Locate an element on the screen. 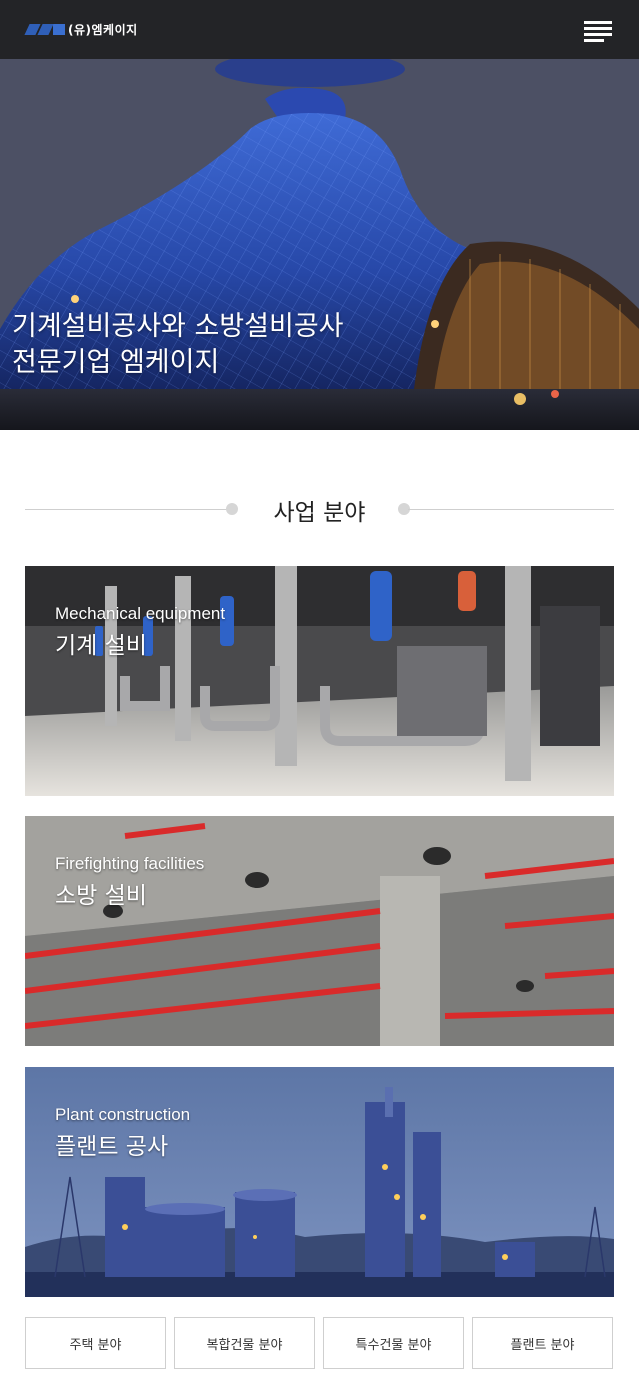 This screenshot has height=1387, width=639. site-logo: (유)엠케이지 is located at coordinates (81, 29).